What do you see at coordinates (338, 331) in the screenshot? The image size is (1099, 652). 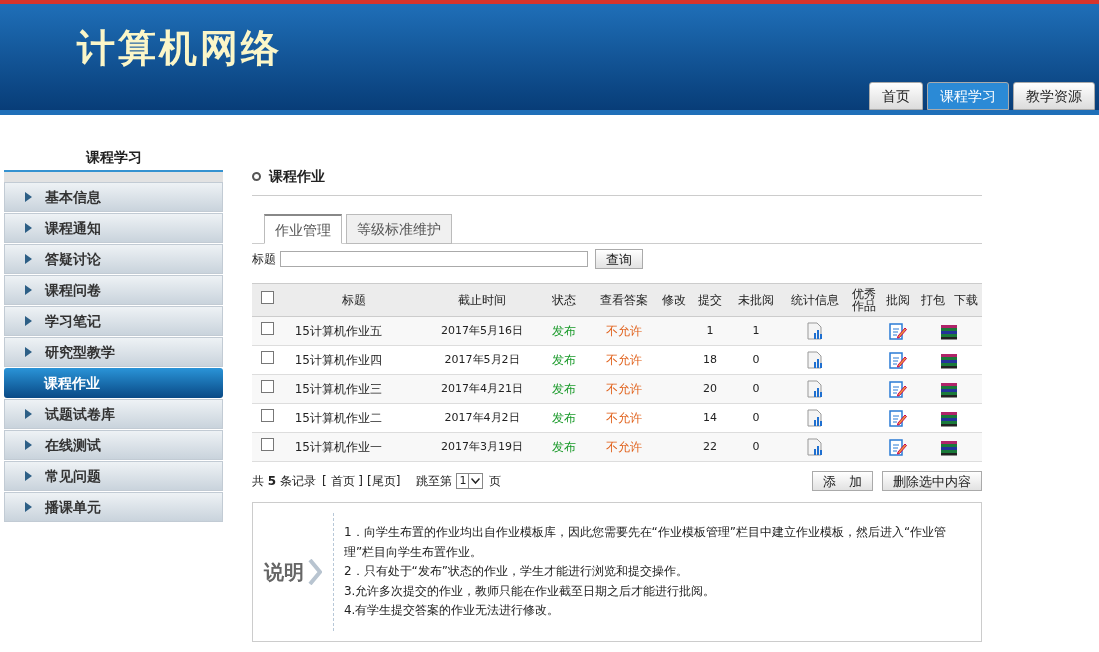 I see `assignment-title: 15计算机作业五` at bounding box center [338, 331].